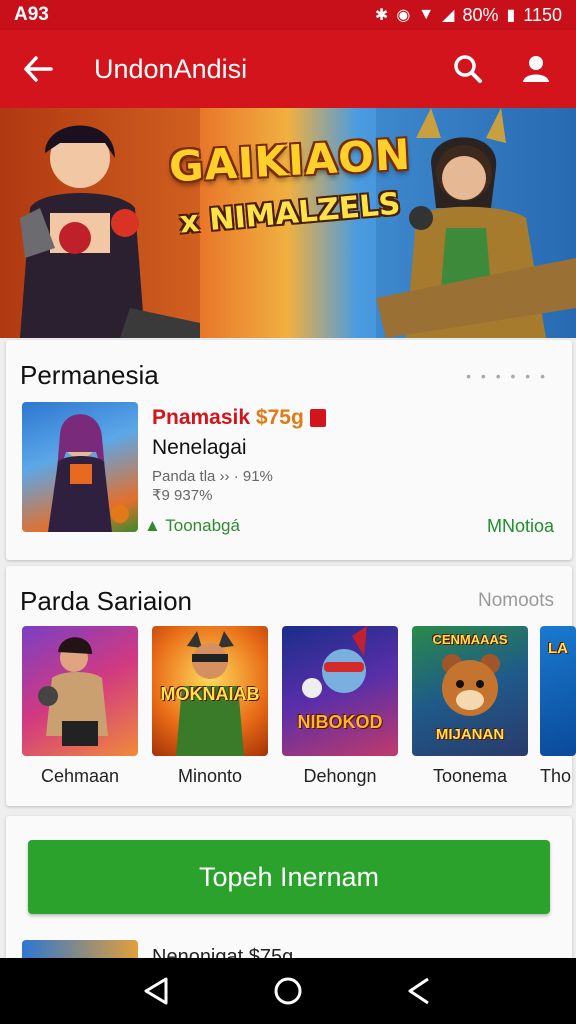 This screenshot has height=1024, width=576. Describe the element at coordinates (80, 776) in the screenshot. I see `game-label: Cehmaan` at that location.